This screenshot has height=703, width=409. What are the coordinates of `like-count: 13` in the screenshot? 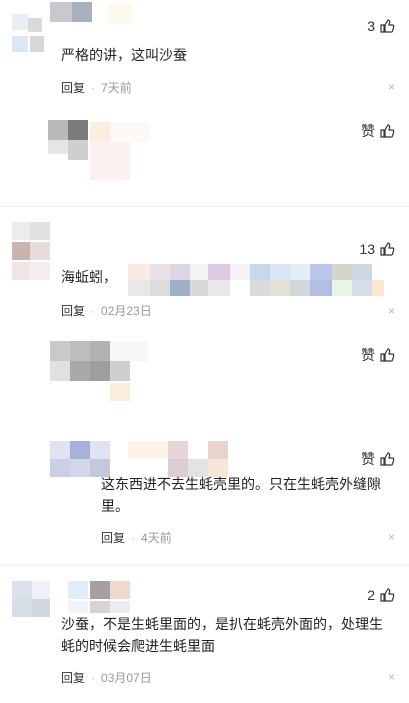 It's located at (367, 249).